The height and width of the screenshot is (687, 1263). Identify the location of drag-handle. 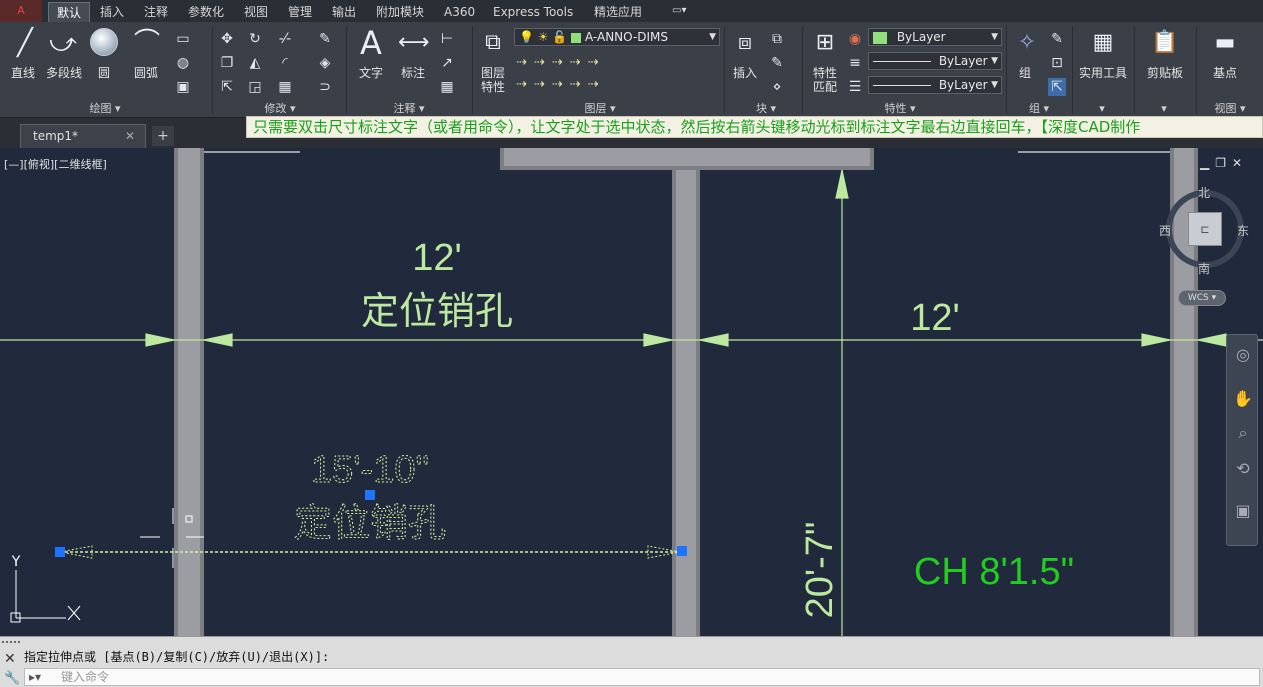
(11, 644).